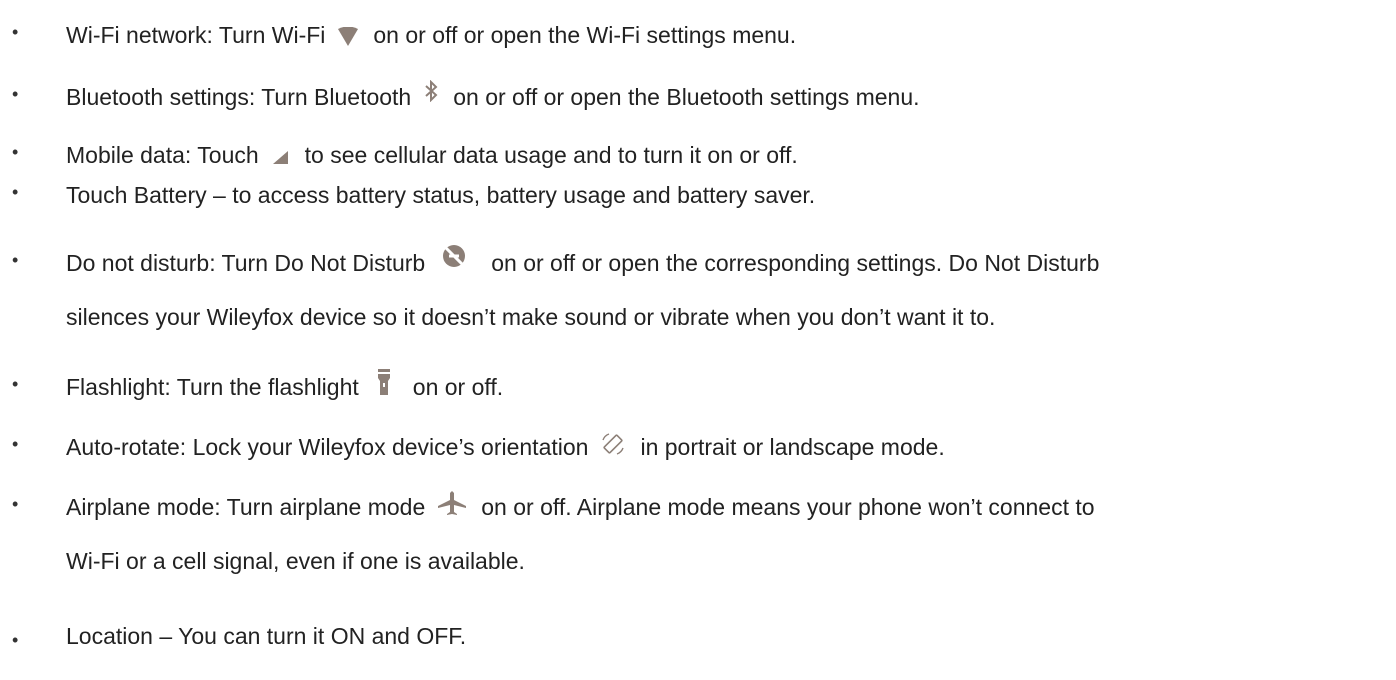 The width and height of the screenshot is (1396, 680). What do you see at coordinates (458, 387) in the screenshot?
I see `item-text-after: on or off.` at bounding box center [458, 387].